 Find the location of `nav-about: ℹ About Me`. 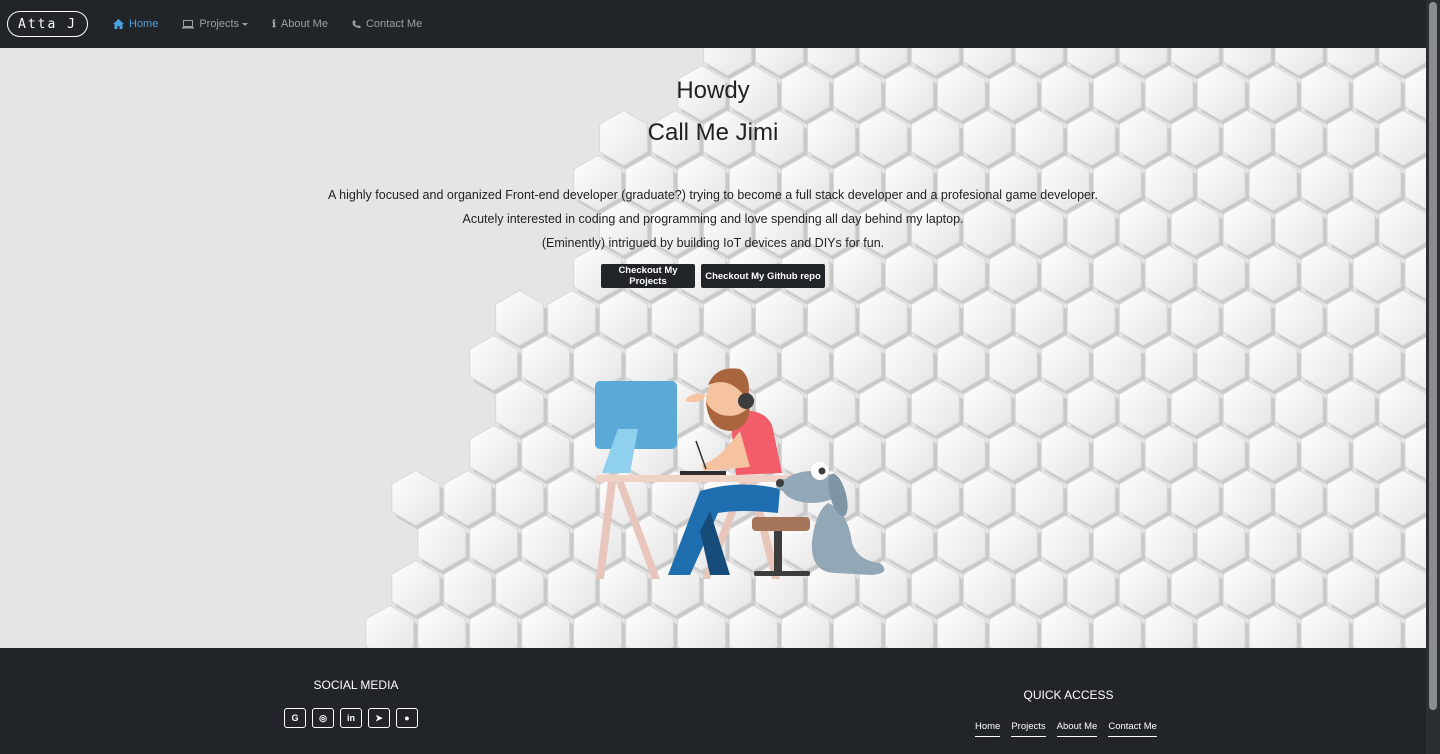

nav-about: ℹ About Me is located at coordinates (300, 24).